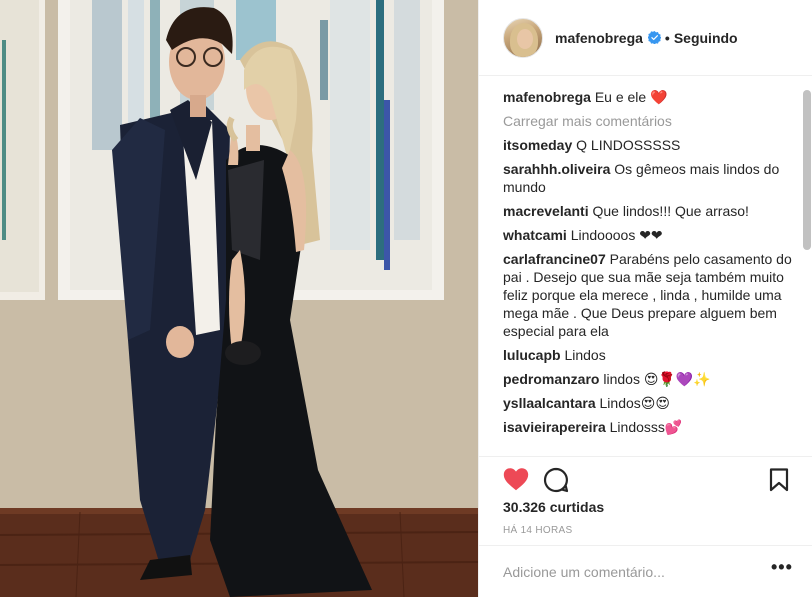 The height and width of the screenshot is (597, 812). Describe the element at coordinates (549, 403) in the screenshot. I see `comment-username: ysllaalcantara` at that location.